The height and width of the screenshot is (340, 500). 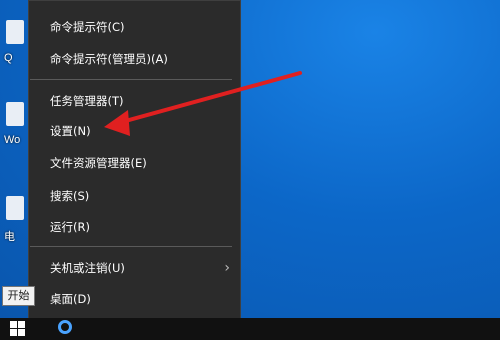 I want to click on menu-item-run: 运行(R), so click(x=134, y=227).